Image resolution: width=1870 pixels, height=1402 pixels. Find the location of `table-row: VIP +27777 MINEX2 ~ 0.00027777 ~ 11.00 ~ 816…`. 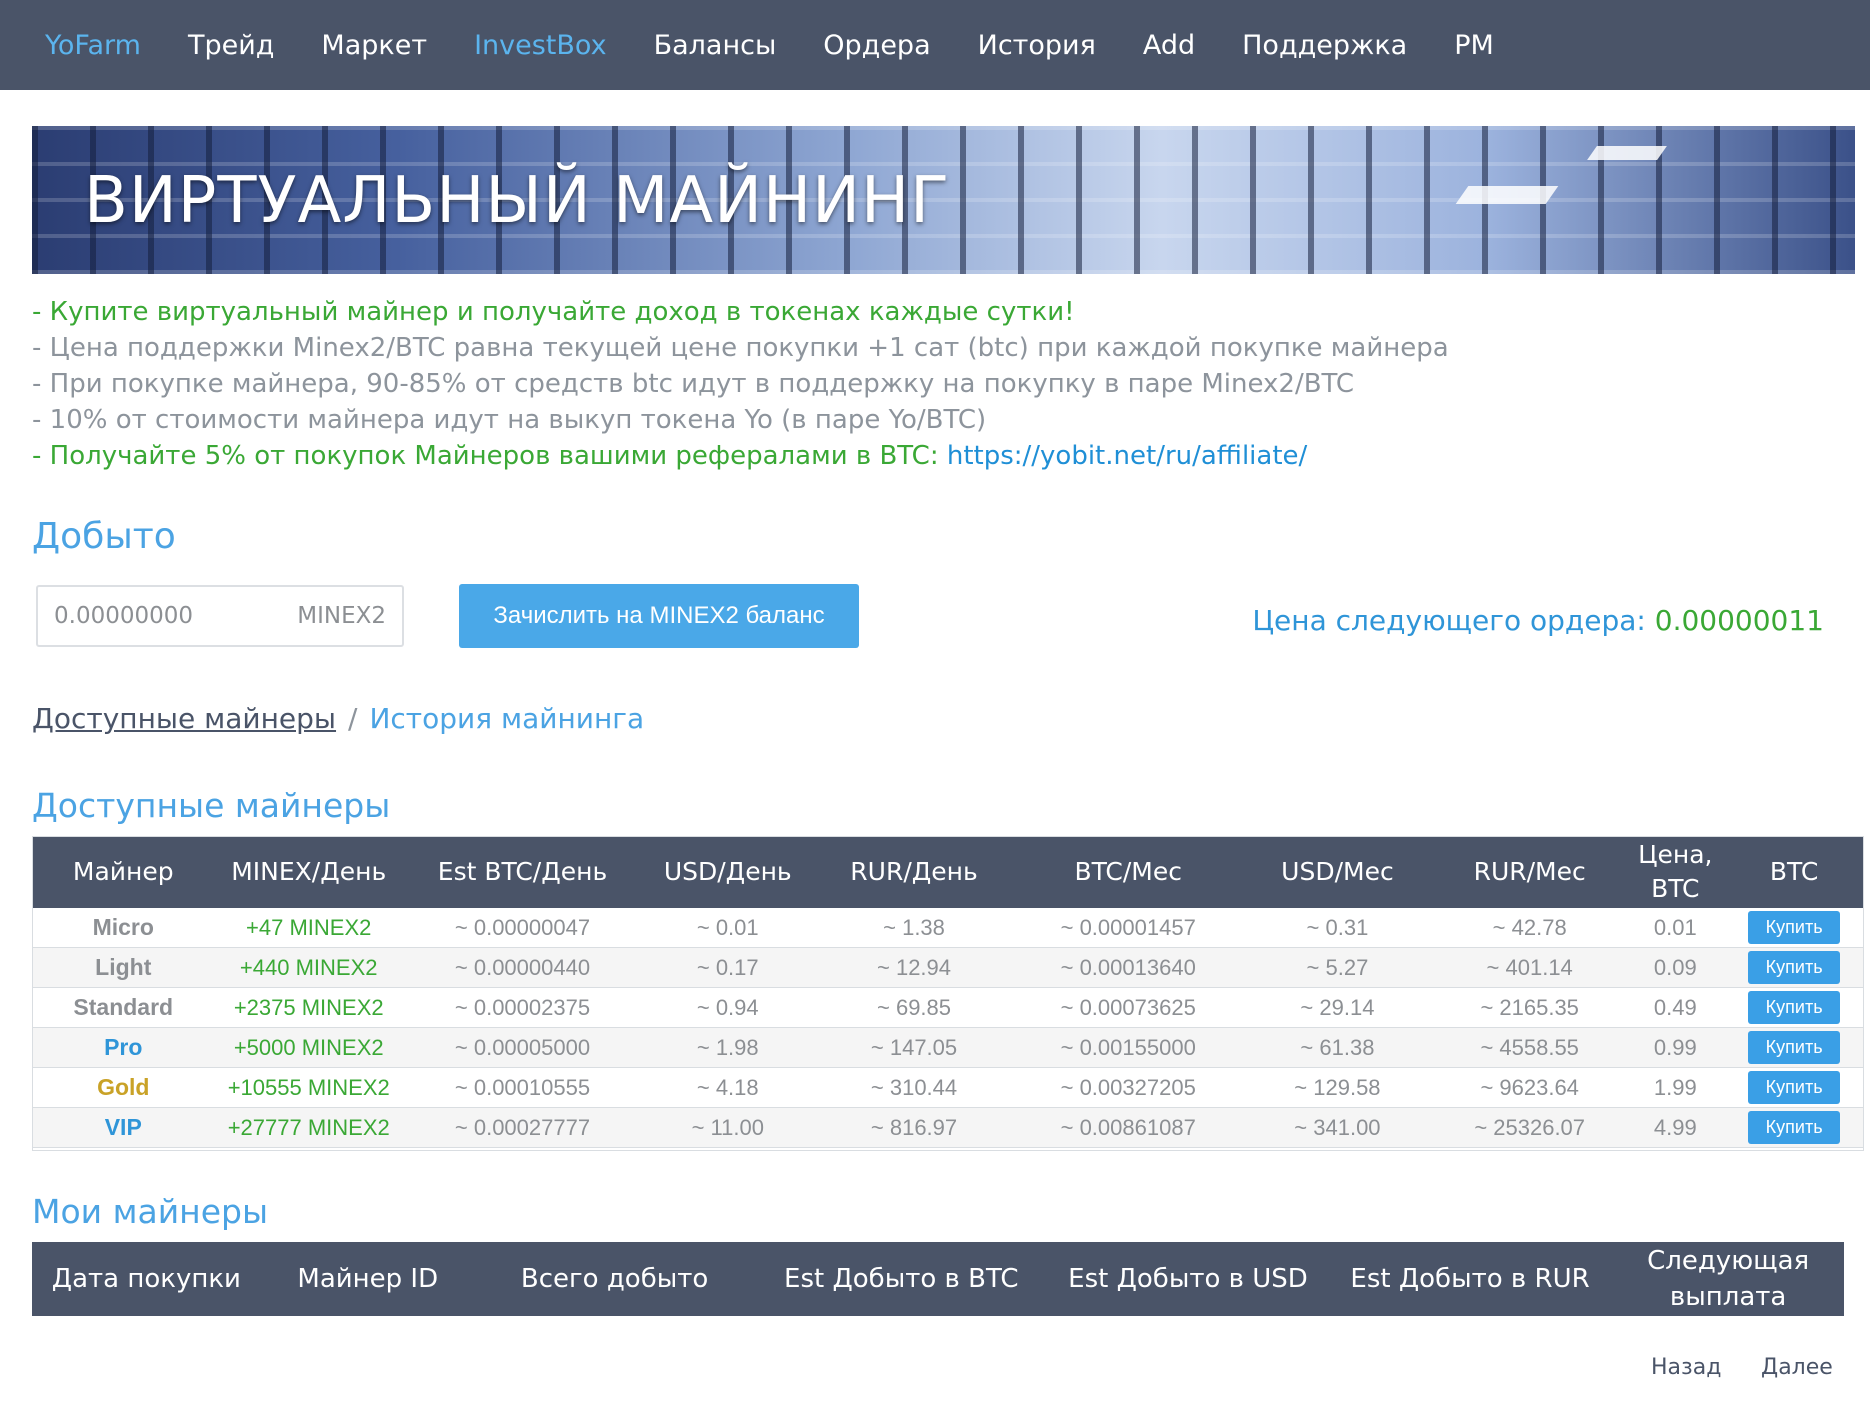

table-row: VIP +27777 MINEX2 ~ 0.00027777 ~ 11.00 ~ 816… is located at coordinates (948, 1127).